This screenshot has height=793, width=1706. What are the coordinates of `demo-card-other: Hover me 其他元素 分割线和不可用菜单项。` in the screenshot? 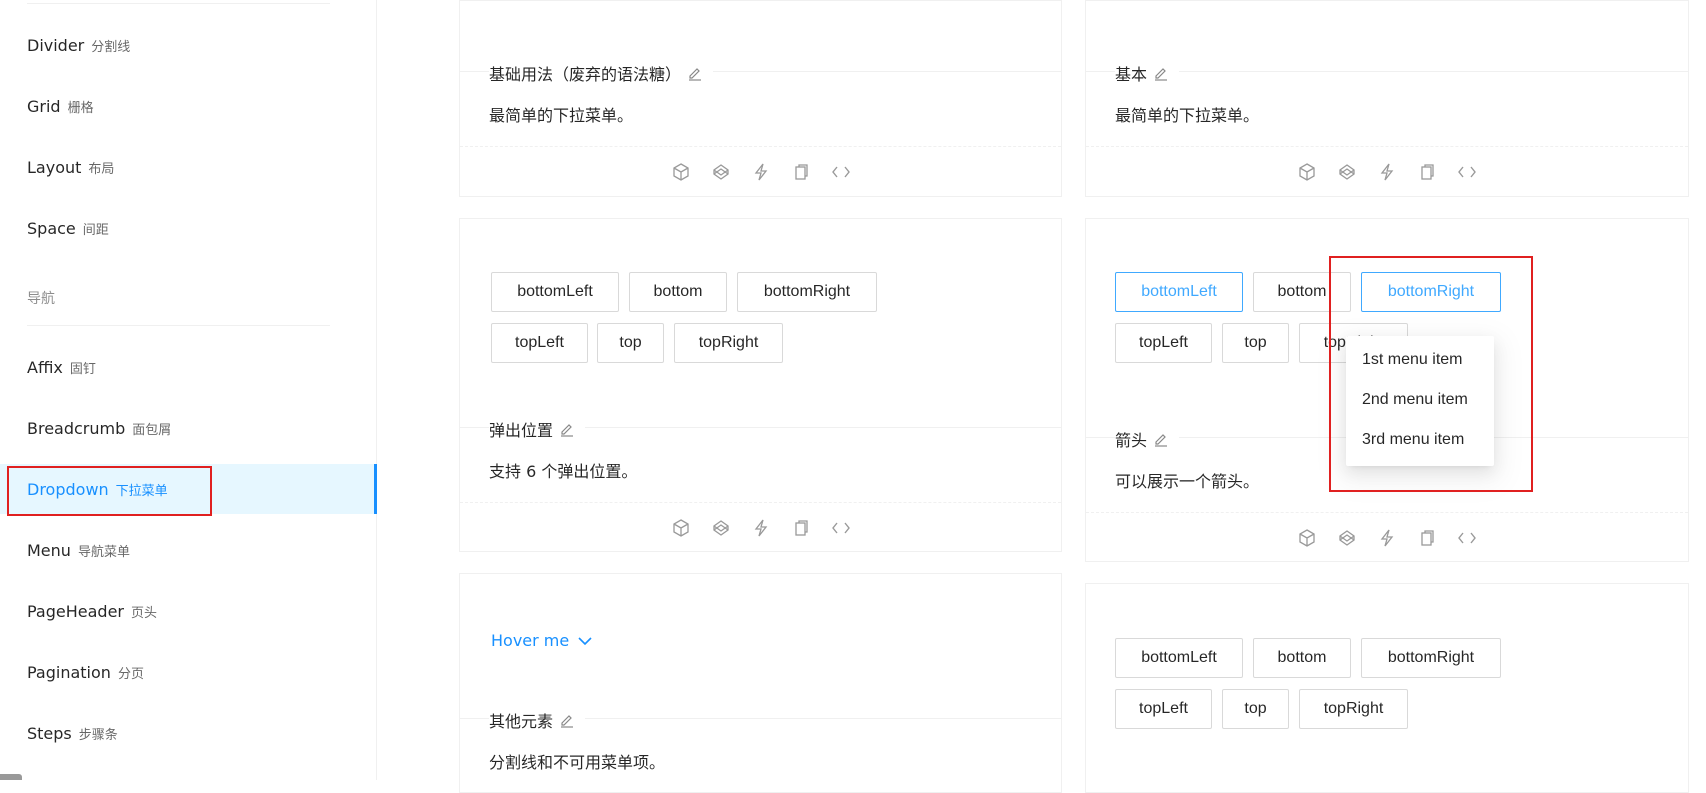 It's located at (760, 683).